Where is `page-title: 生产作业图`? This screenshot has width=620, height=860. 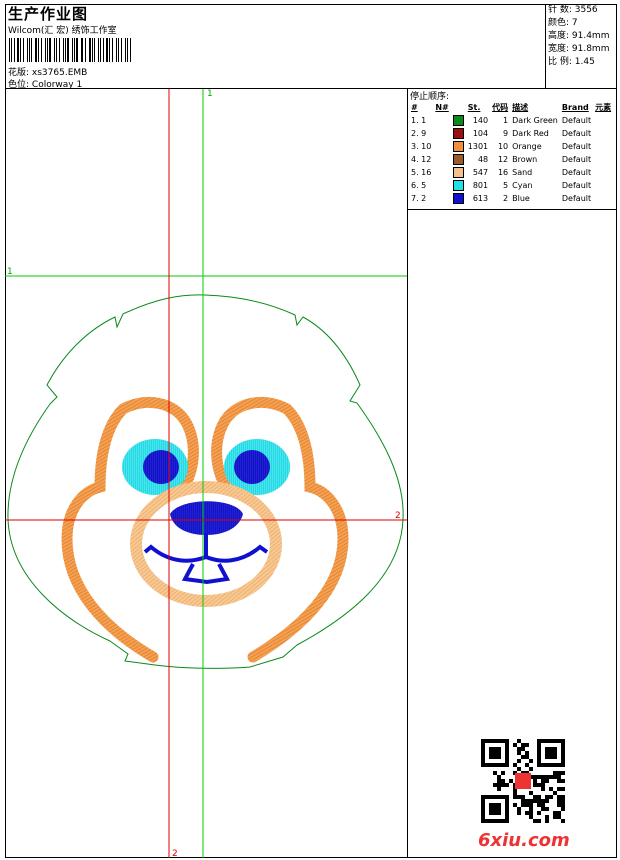 page-title: 生产作业图 is located at coordinates (48, 14).